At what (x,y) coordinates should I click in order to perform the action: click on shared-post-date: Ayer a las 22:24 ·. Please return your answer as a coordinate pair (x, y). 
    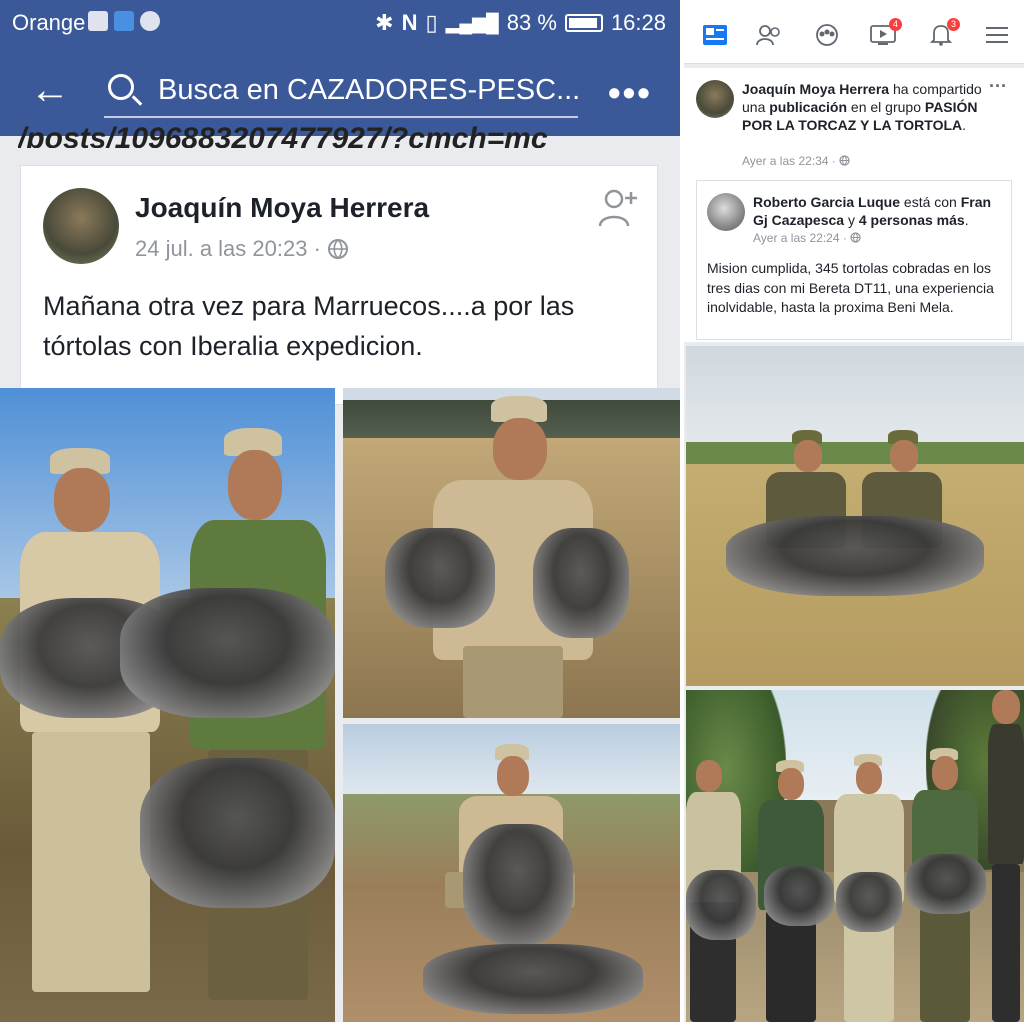
    Looking at the image, I should click on (807, 238).